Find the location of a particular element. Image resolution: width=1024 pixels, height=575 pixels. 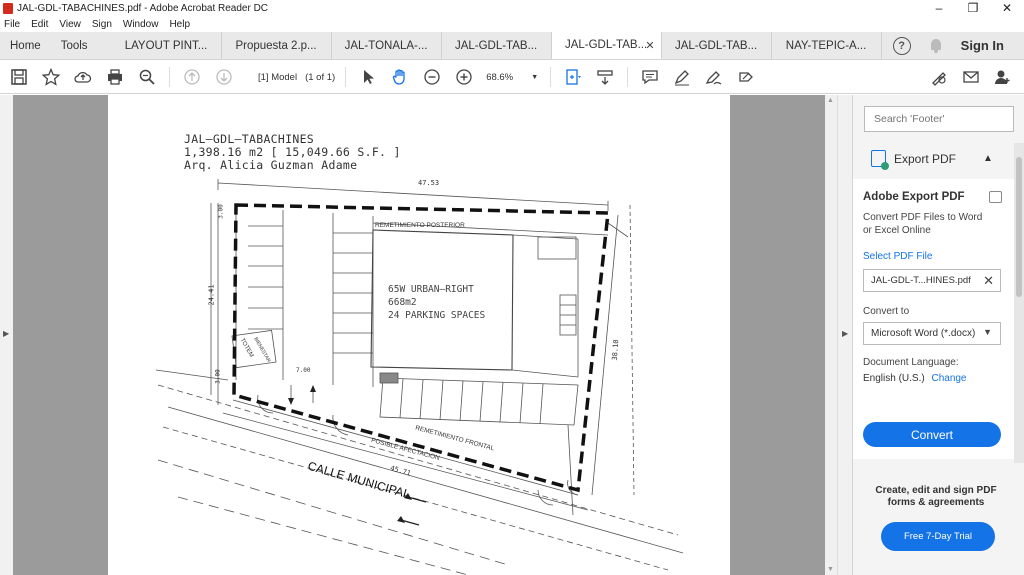

print-icon is located at coordinates (115, 77).